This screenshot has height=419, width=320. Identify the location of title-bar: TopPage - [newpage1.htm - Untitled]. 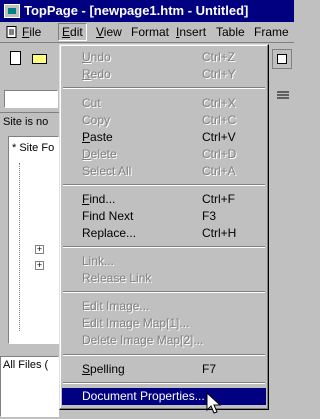
(147, 11).